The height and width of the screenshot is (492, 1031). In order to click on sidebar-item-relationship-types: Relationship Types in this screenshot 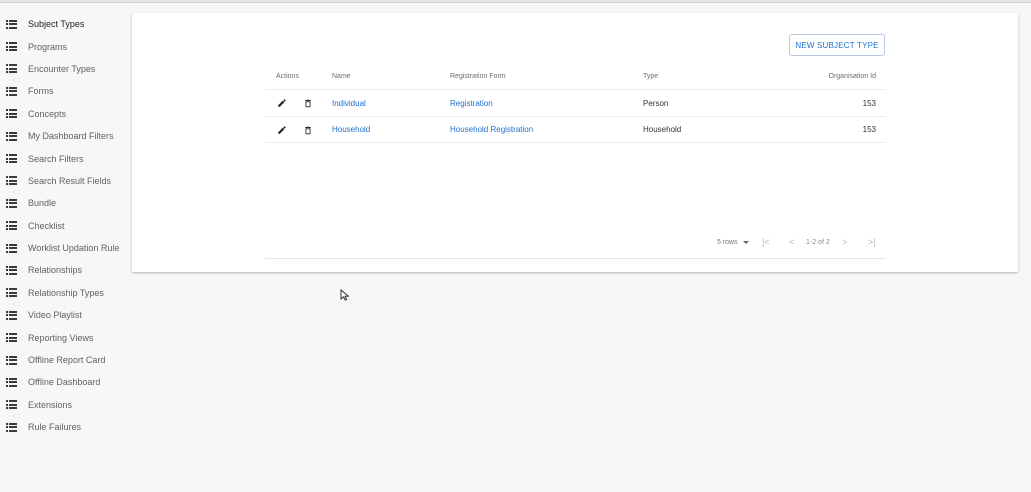, I will do `click(64, 293)`.